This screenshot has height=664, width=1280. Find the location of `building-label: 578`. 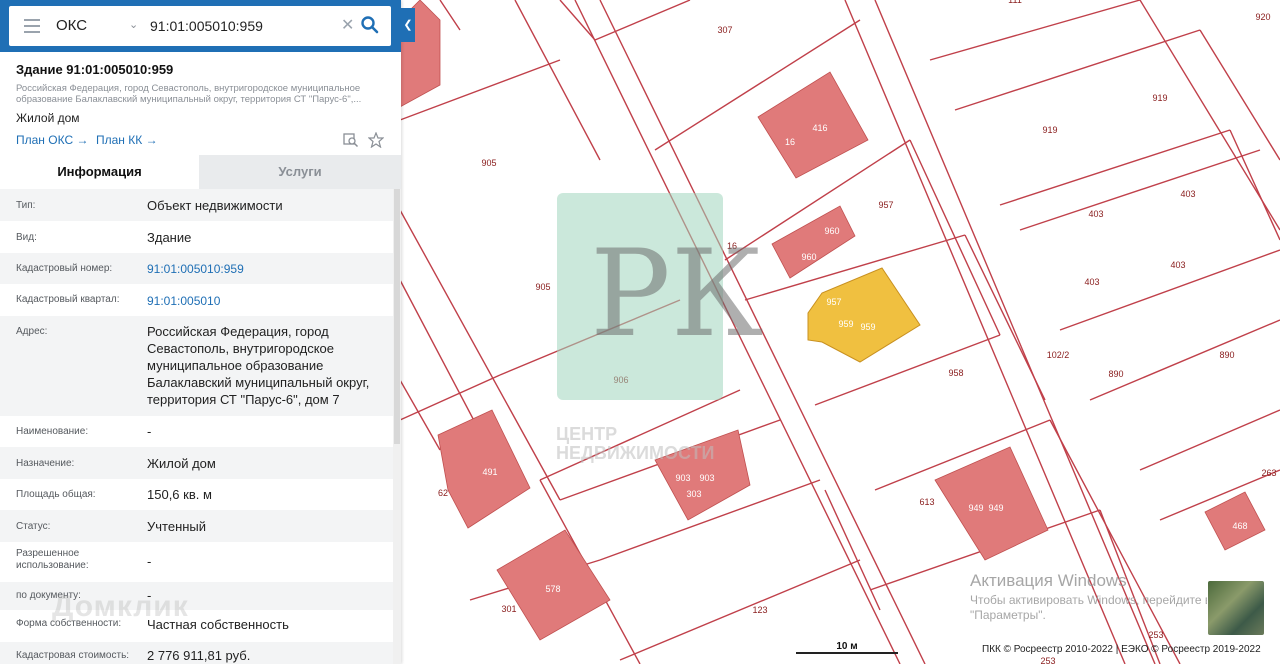

building-label: 578 is located at coordinates (552, 589).